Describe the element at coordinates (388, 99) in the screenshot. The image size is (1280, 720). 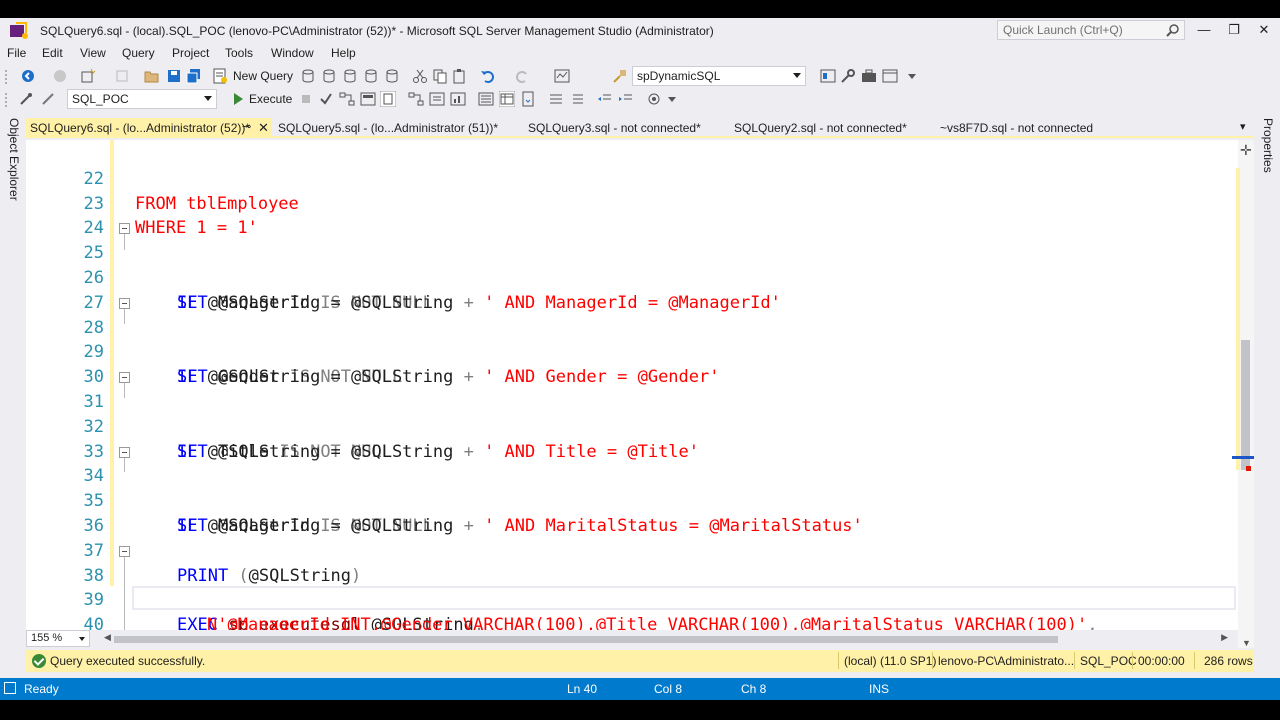
I see `intellisense-icon` at that location.